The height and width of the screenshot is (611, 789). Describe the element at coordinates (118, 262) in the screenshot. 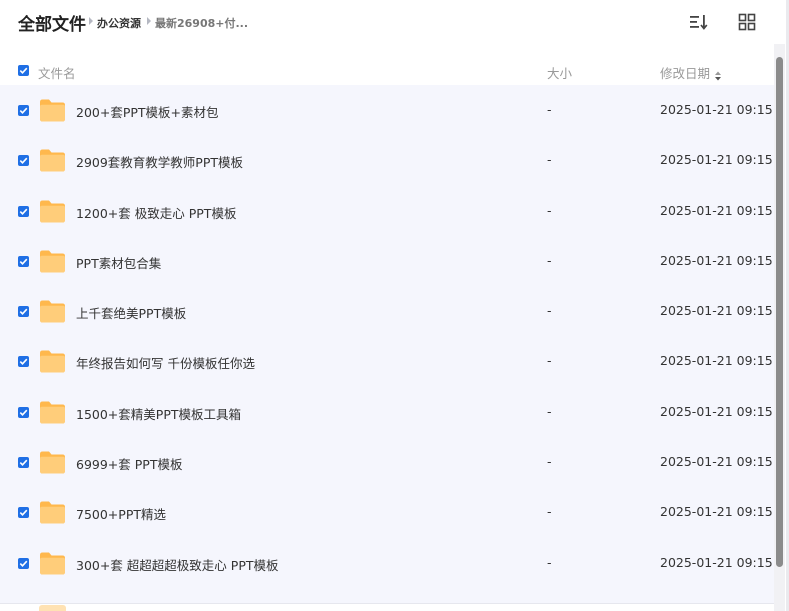

I see `file-name: PPT素材包合集` at that location.